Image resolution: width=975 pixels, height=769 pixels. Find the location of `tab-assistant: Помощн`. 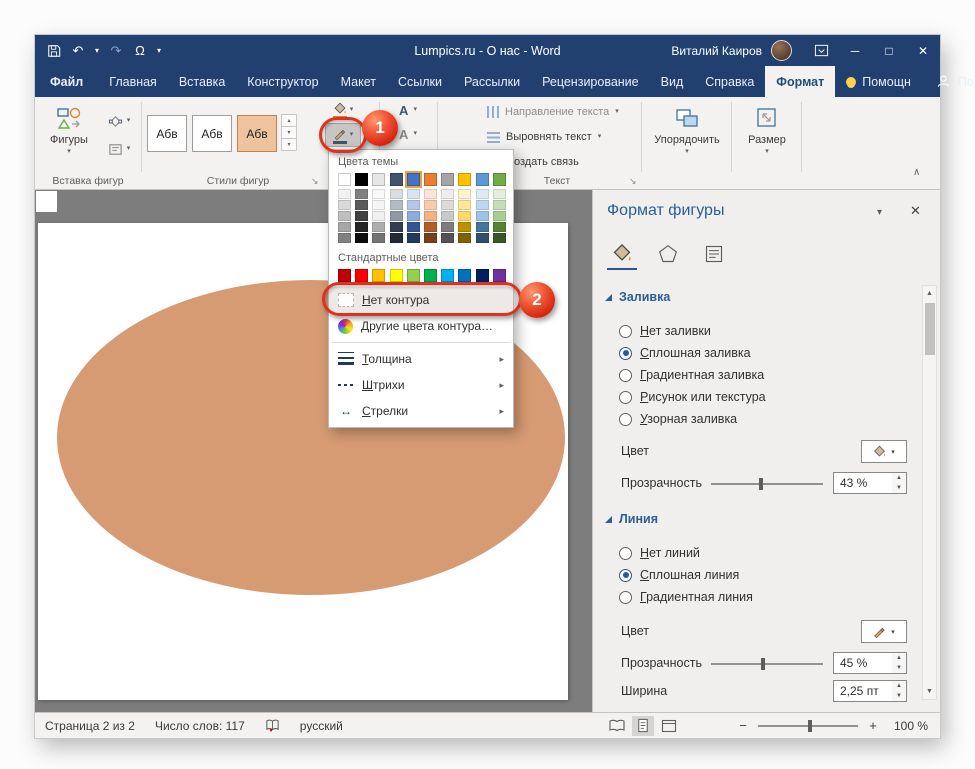

tab-assistant: Помощн is located at coordinates (878, 81).